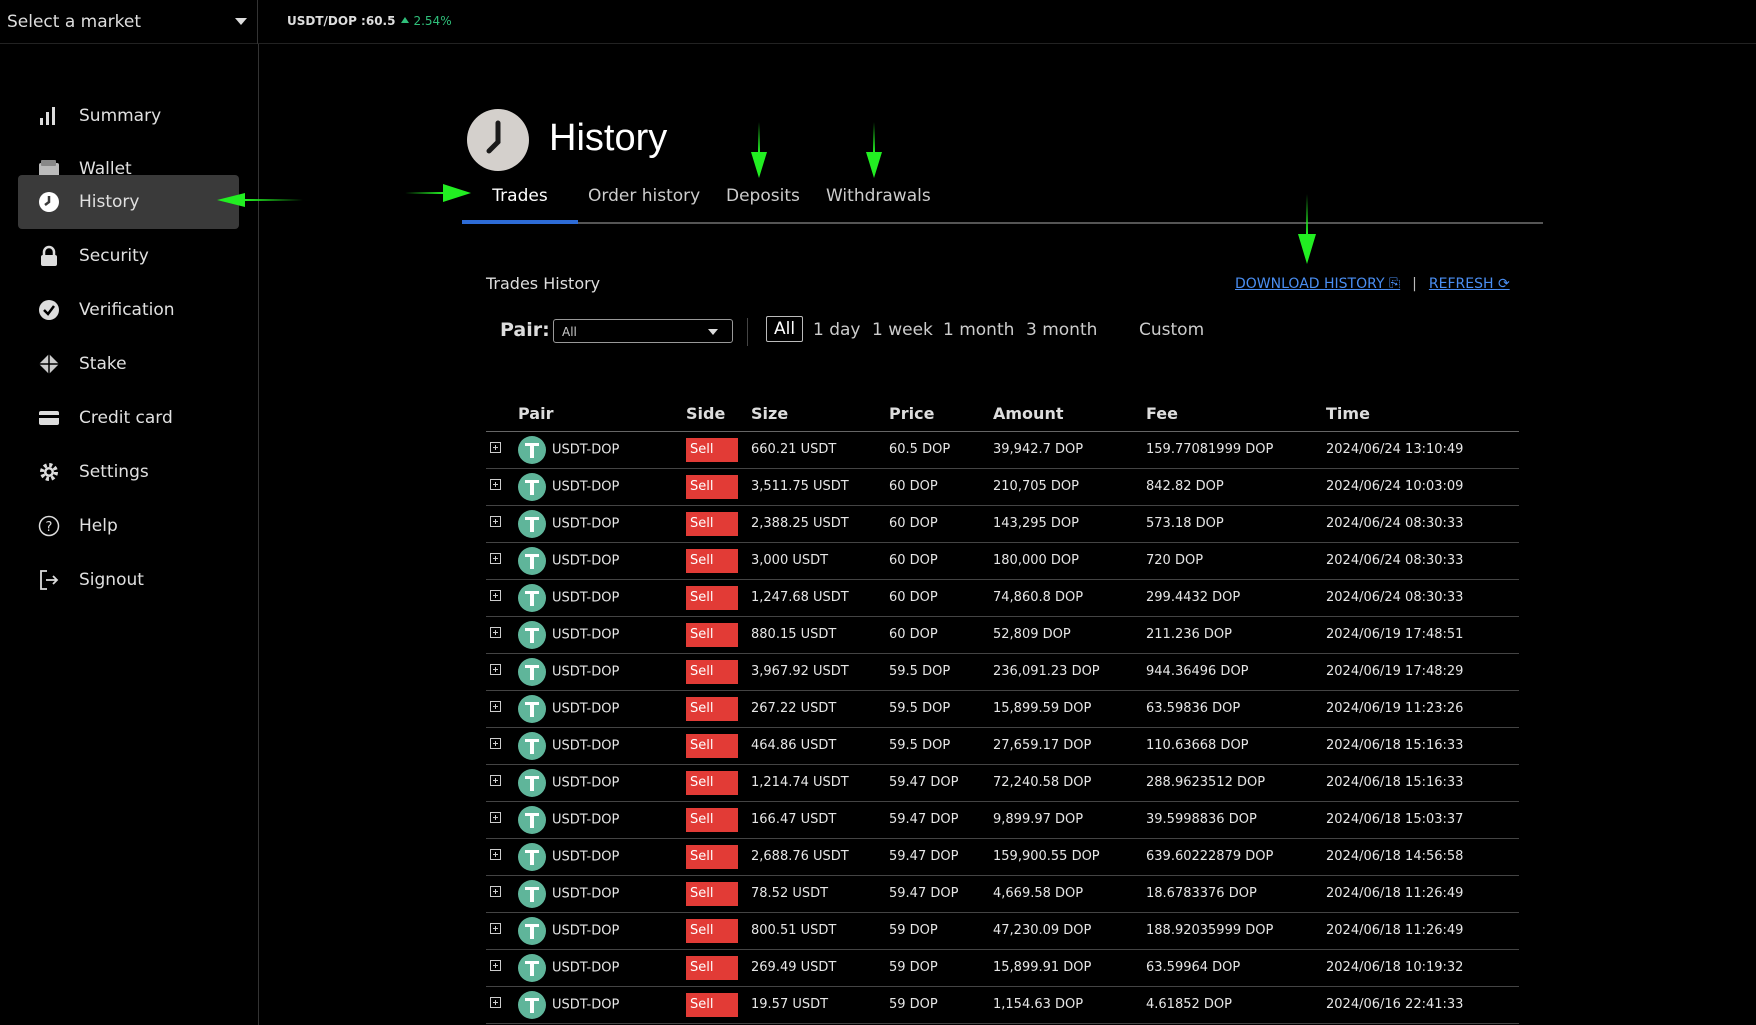 The height and width of the screenshot is (1025, 1756). What do you see at coordinates (128, 526) in the screenshot?
I see `sidebar-item-help: ? Help` at bounding box center [128, 526].